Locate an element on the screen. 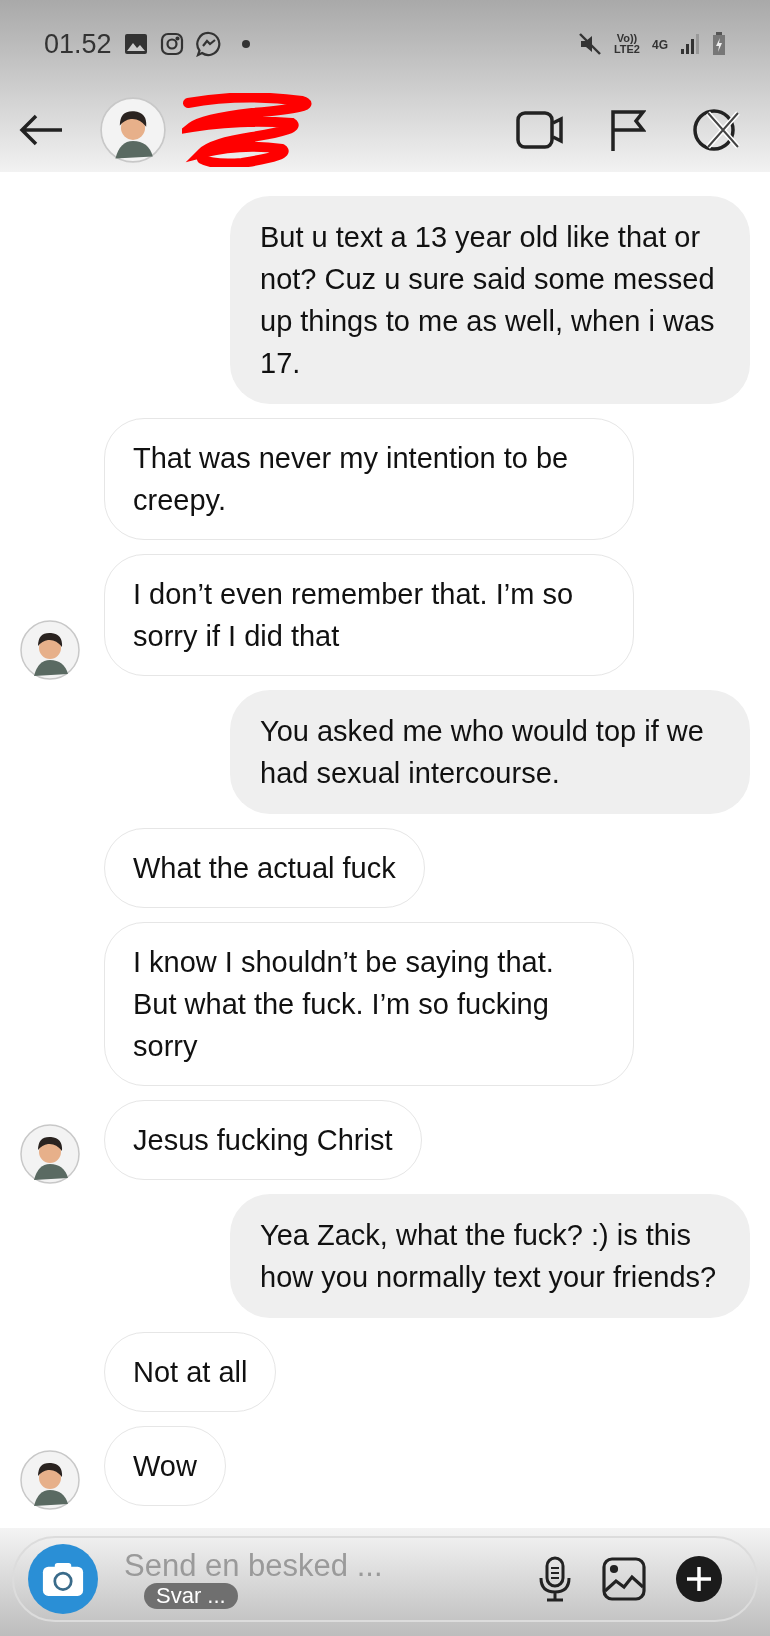 This screenshot has width=770, height=1636. crossed-circle-icon is located at coordinates (716, 130).